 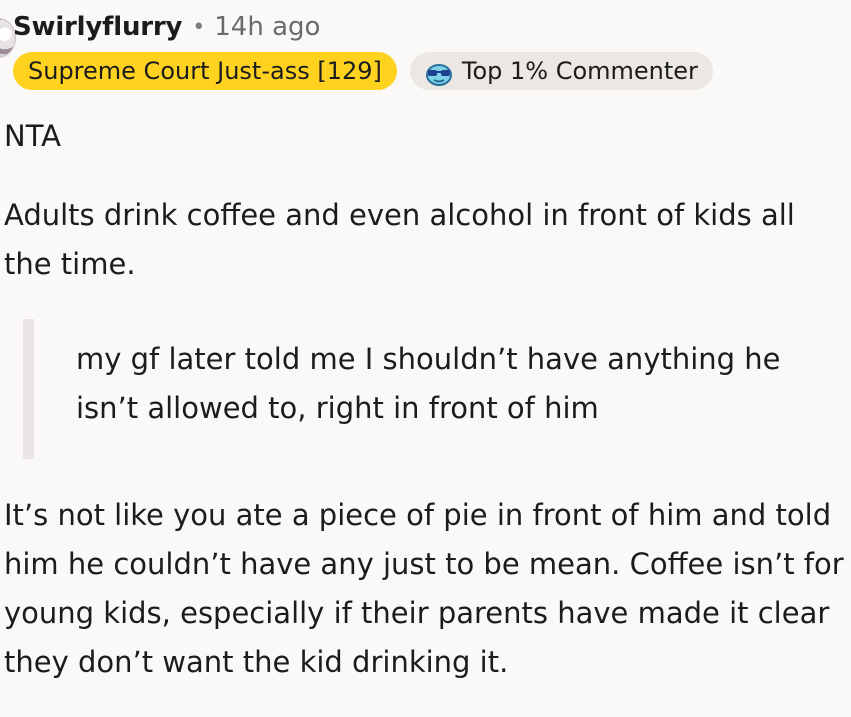 What do you see at coordinates (97, 27) in the screenshot?
I see `username-link: Swirlyflurry` at bounding box center [97, 27].